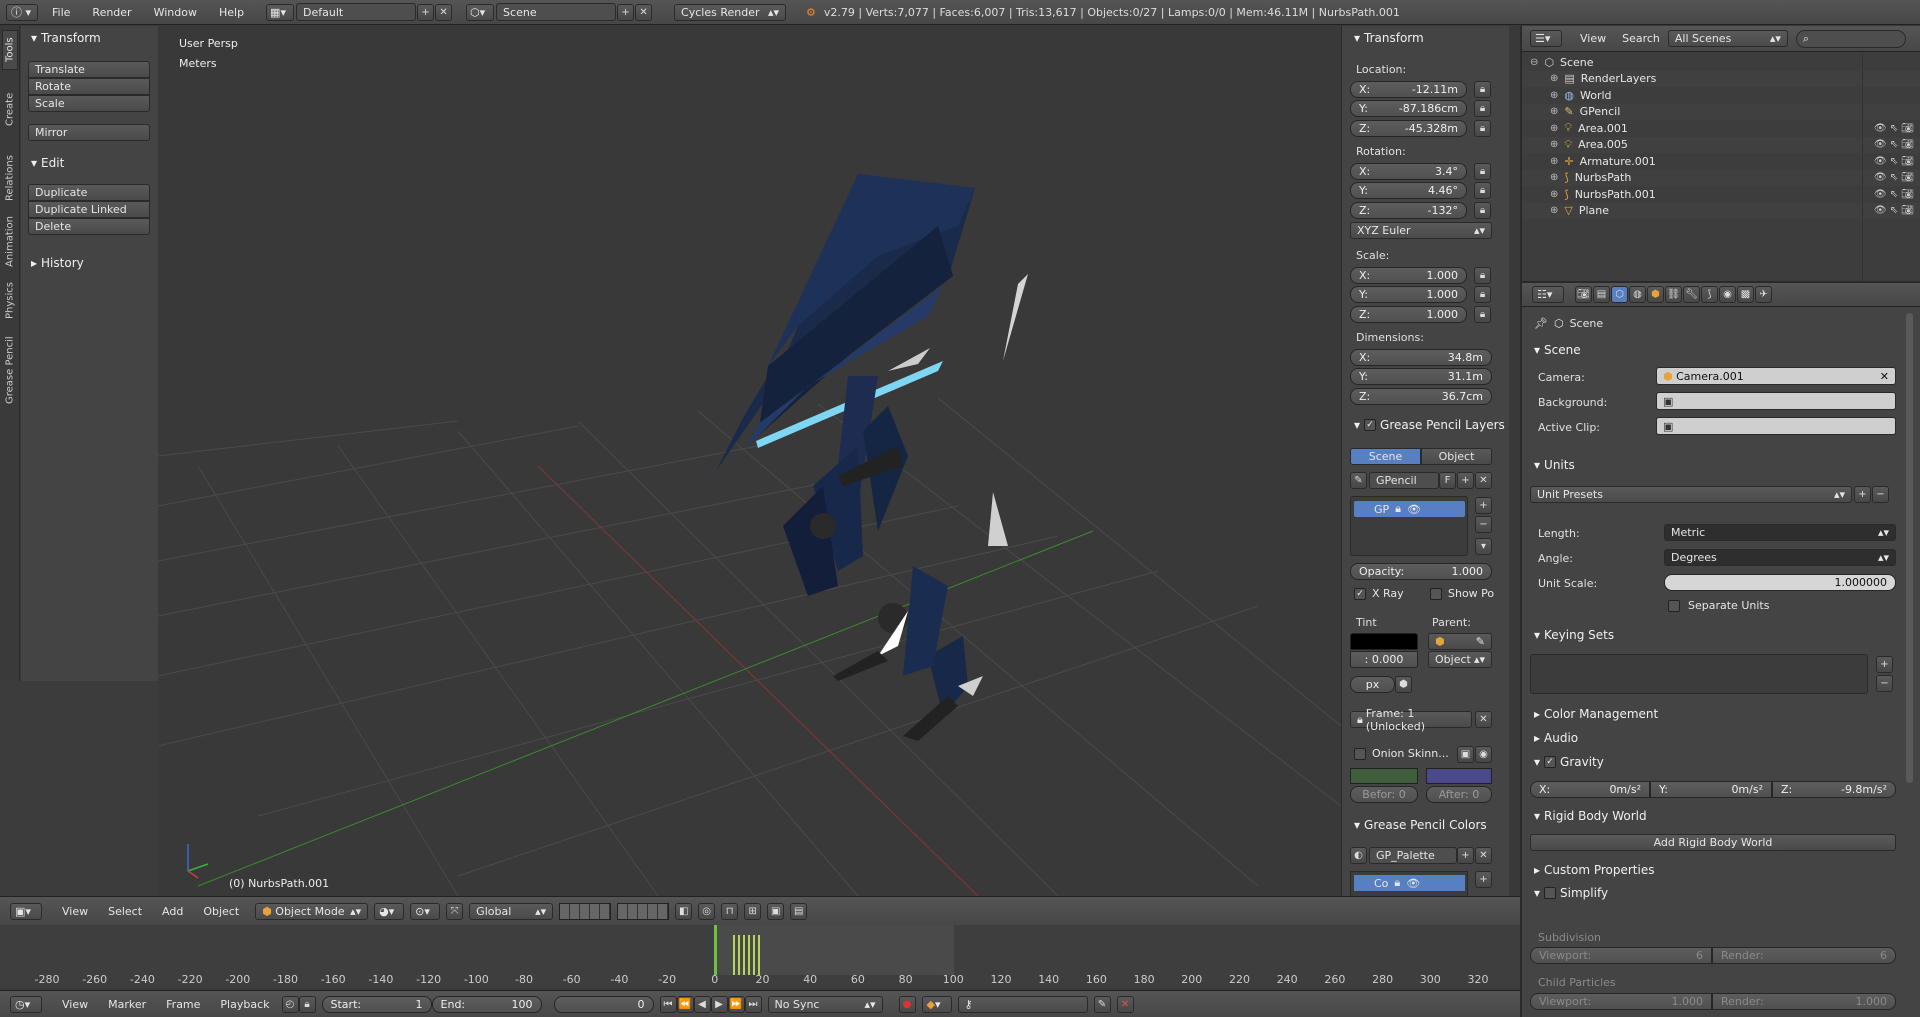  Describe the element at coordinates (715, 950) in the screenshot. I see `current-frame-indicator` at that location.